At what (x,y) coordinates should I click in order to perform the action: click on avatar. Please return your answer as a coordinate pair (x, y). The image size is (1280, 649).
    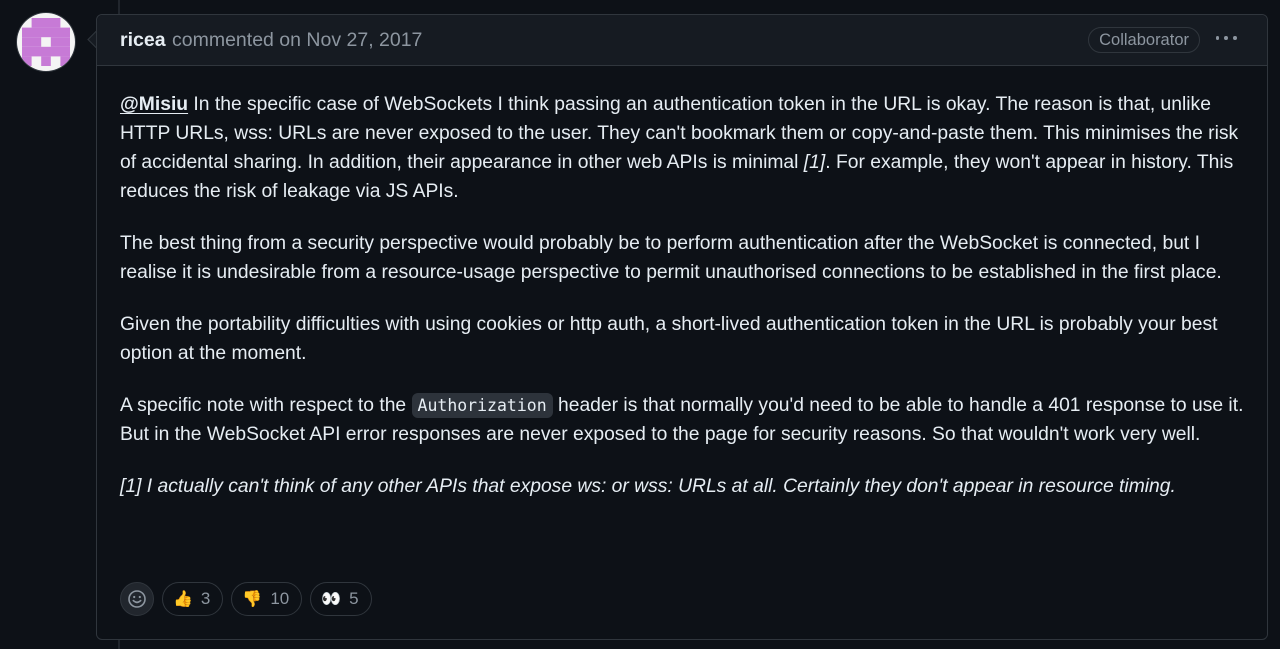
    Looking at the image, I should click on (46, 42).